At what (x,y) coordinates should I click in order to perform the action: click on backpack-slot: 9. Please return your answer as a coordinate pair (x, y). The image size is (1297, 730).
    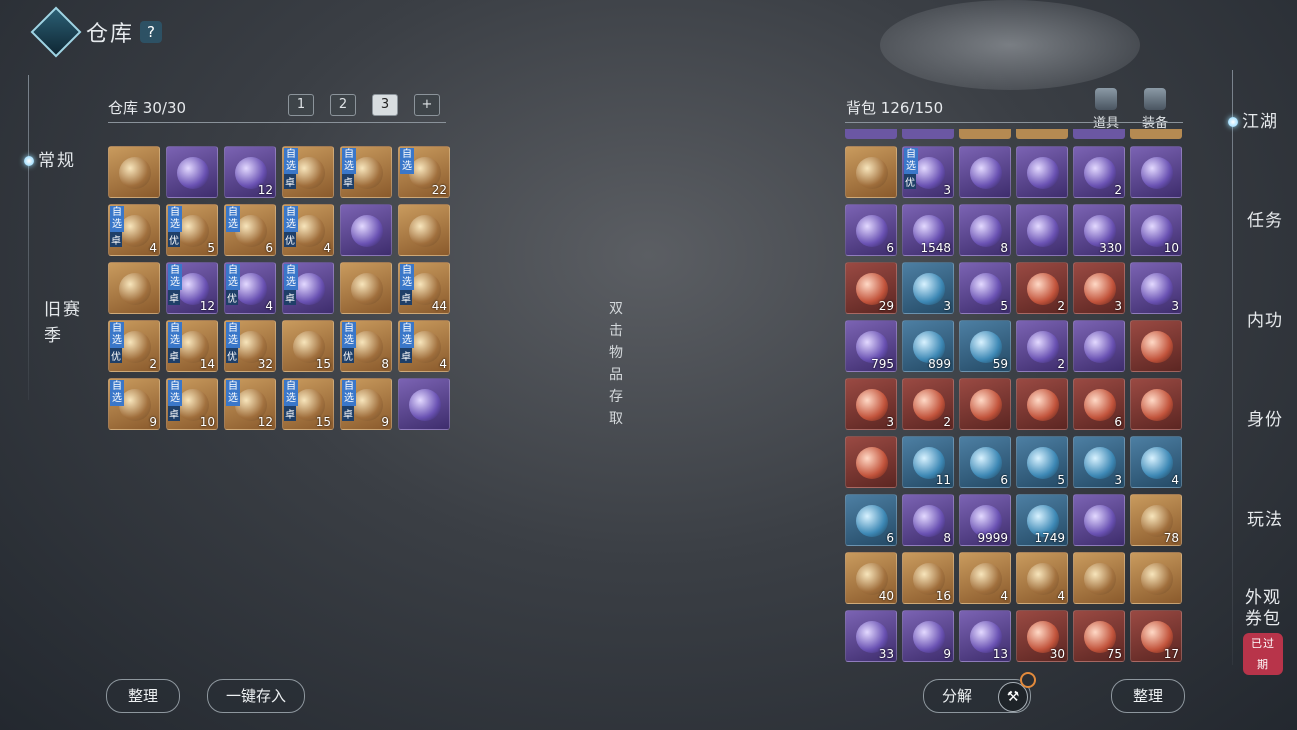
    Looking at the image, I should click on (928, 636).